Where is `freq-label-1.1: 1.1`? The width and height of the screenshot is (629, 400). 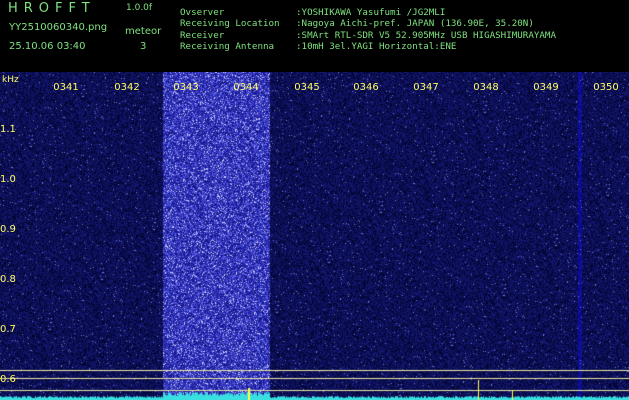
freq-label-1.1: 1.1 is located at coordinates (8, 129).